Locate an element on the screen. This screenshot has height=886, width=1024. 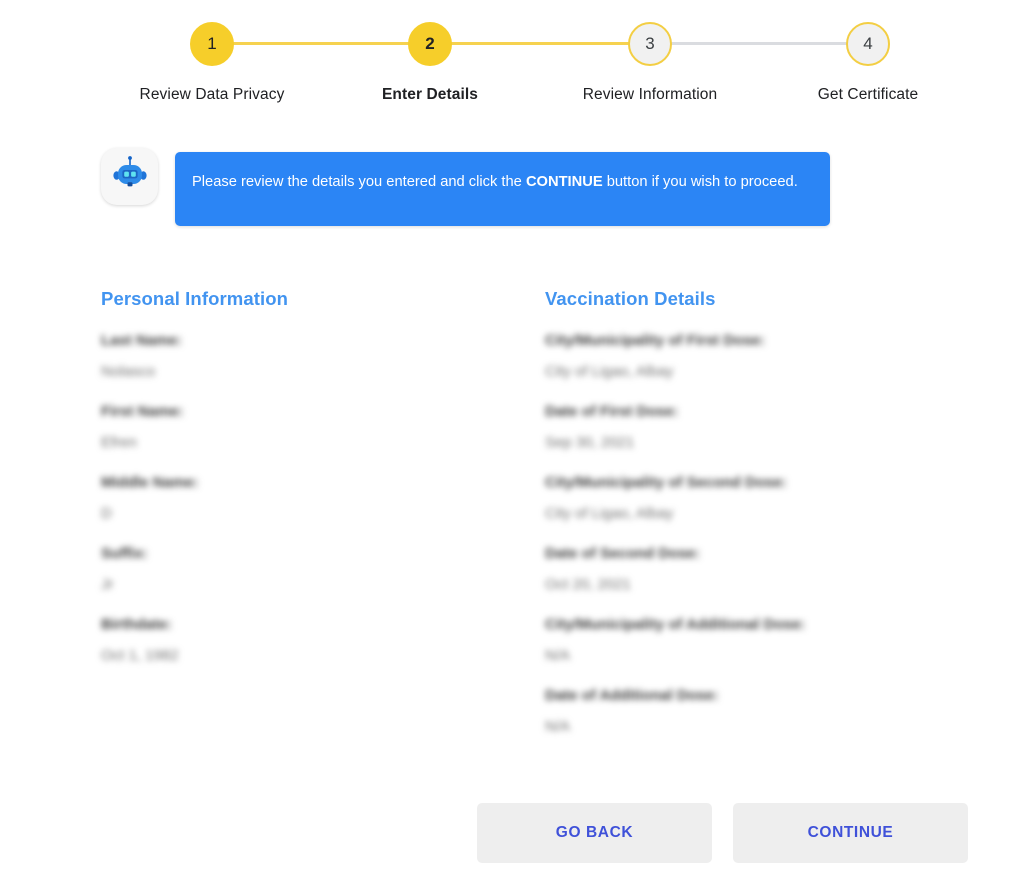
stepper-step-2-number: 2 is located at coordinates (430, 44).